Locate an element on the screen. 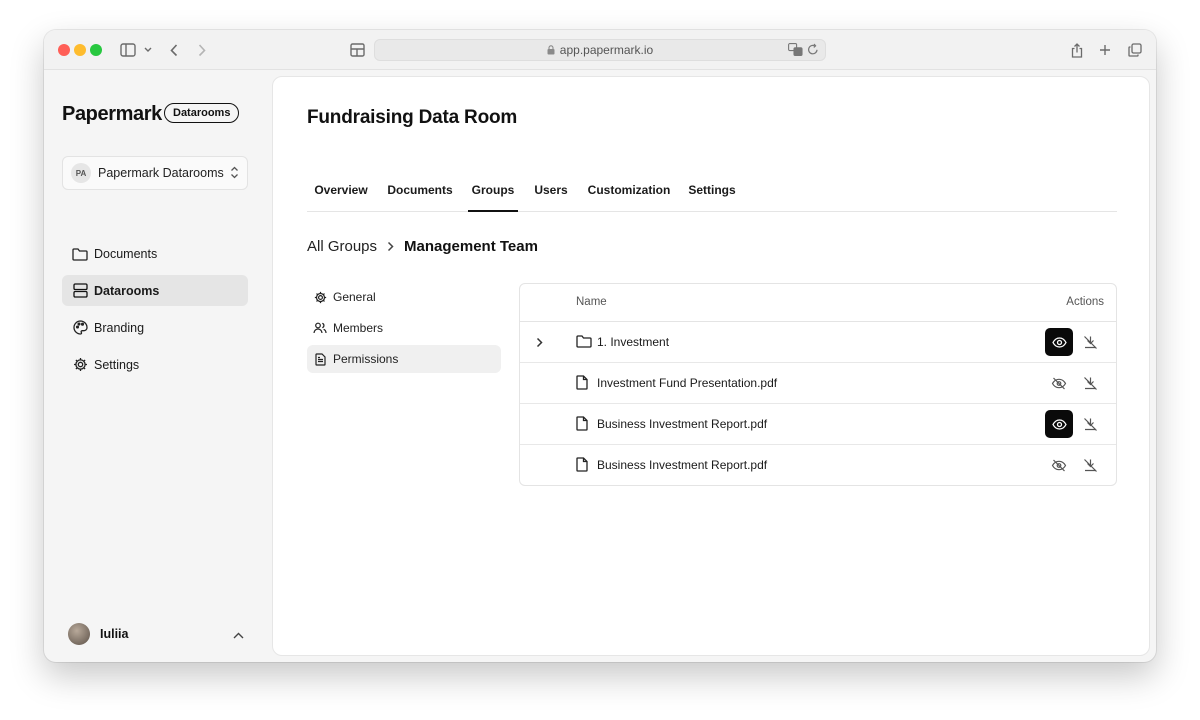 Image resolution: width=1200 pixels, height=720 pixels. sidebar-item-datarooms: Datarooms is located at coordinates (155, 290).